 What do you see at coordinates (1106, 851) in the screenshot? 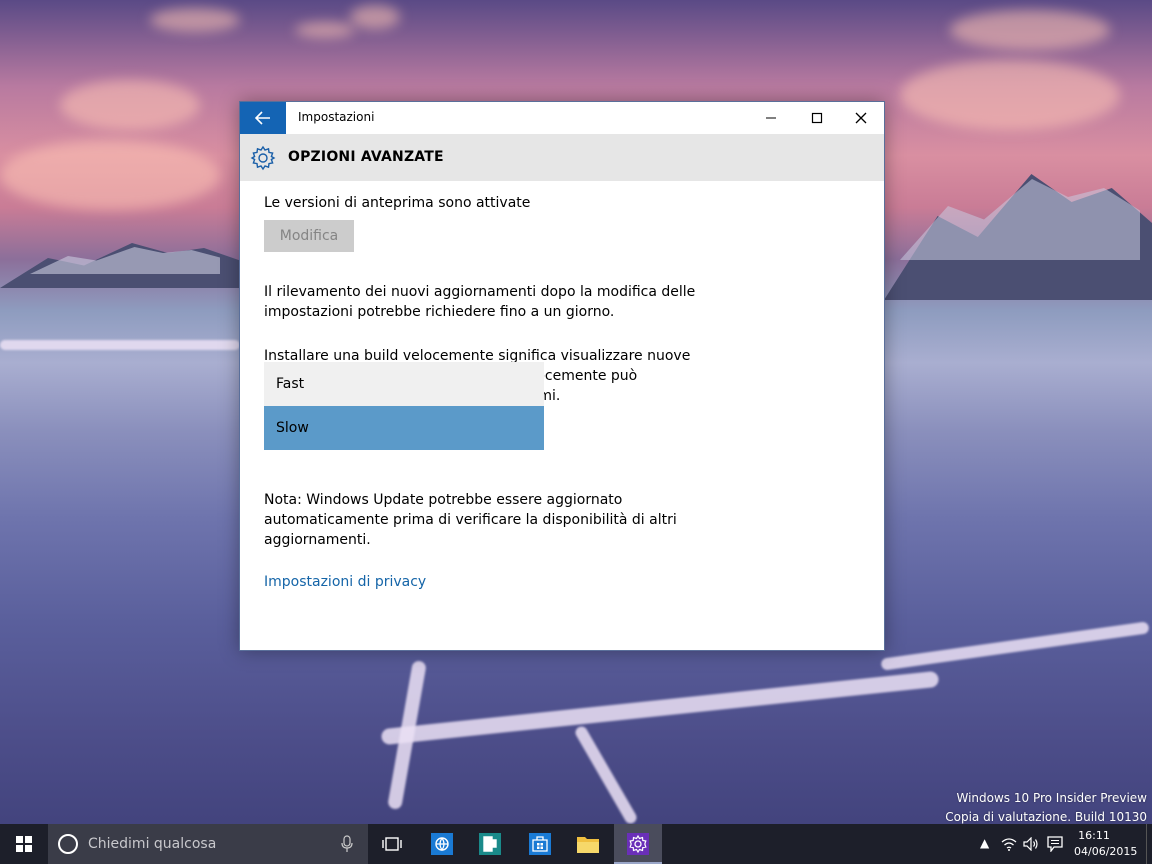
I see `clock-date: 04/06/2015` at bounding box center [1106, 851].